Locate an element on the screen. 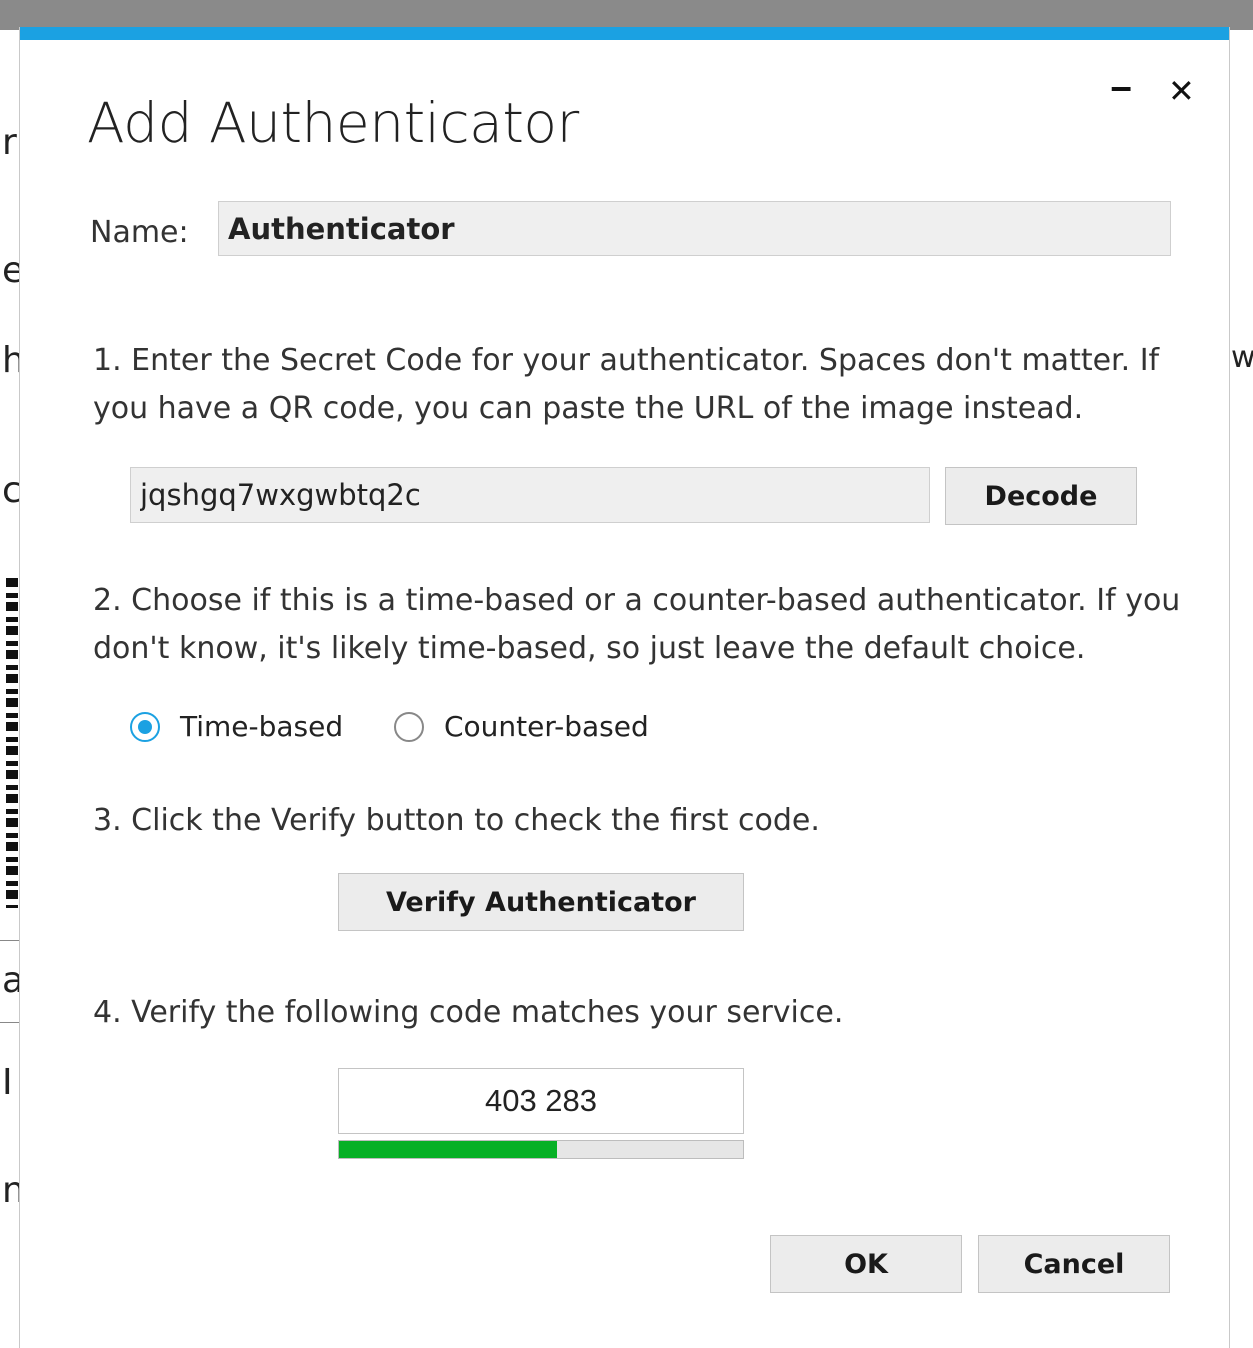 This screenshot has width=1253, height=1348. background-qr-code is located at coordinates (12, 743).